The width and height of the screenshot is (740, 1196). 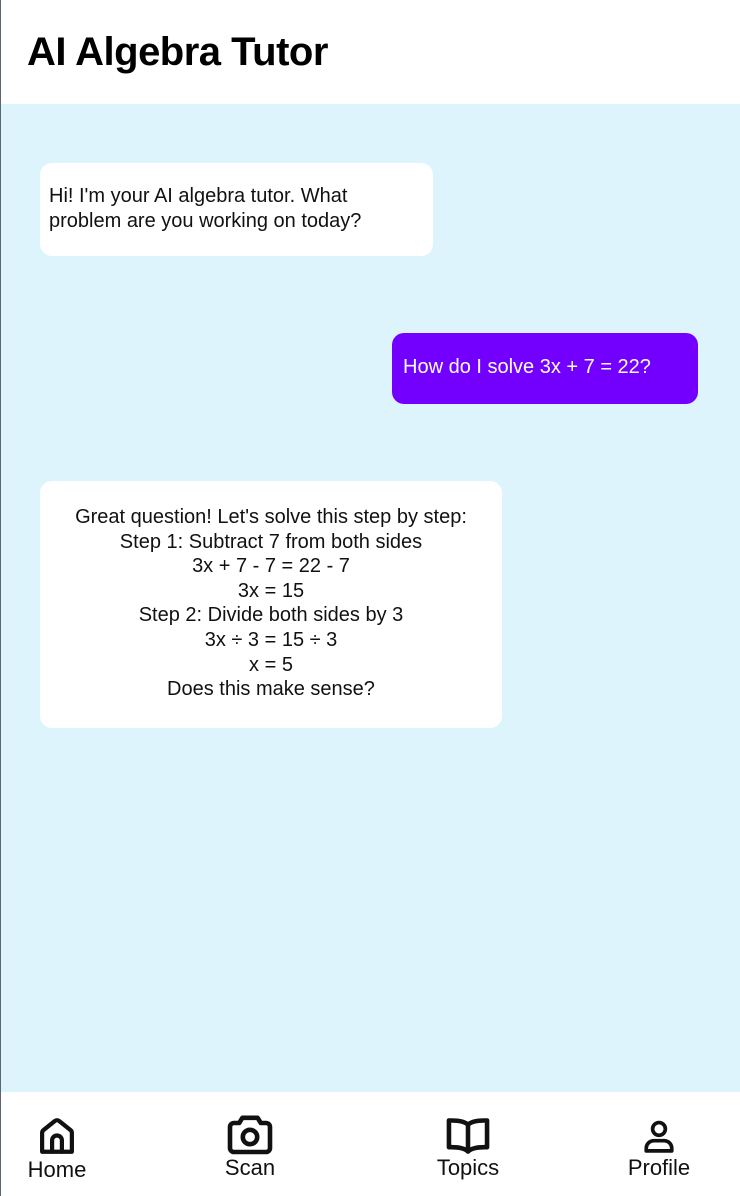 What do you see at coordinates (468, 1167) in the screenshot?
I see `nav-label-topics: Topics` at bounding box center [468, 1167].